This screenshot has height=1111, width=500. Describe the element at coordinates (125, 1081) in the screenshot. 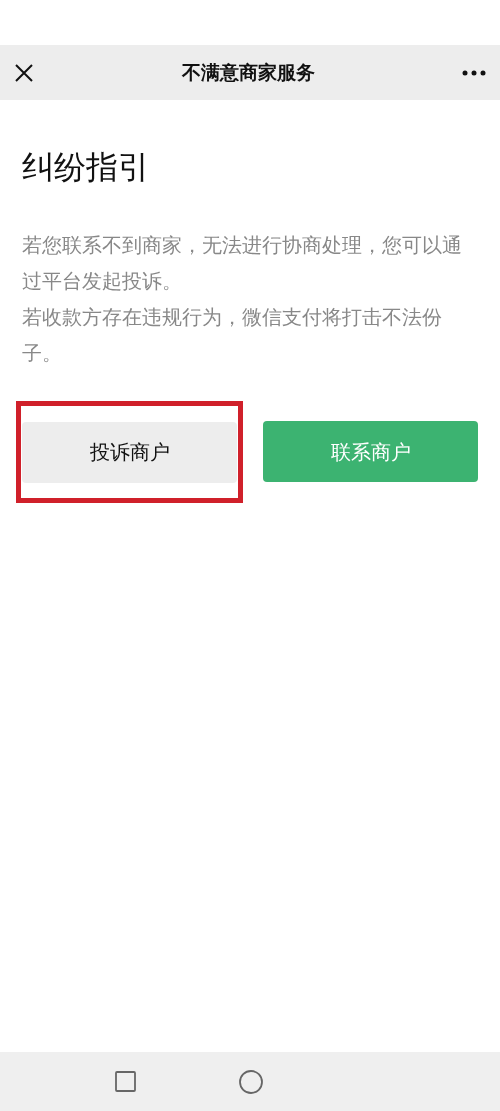

I see `square-icon` at that location.